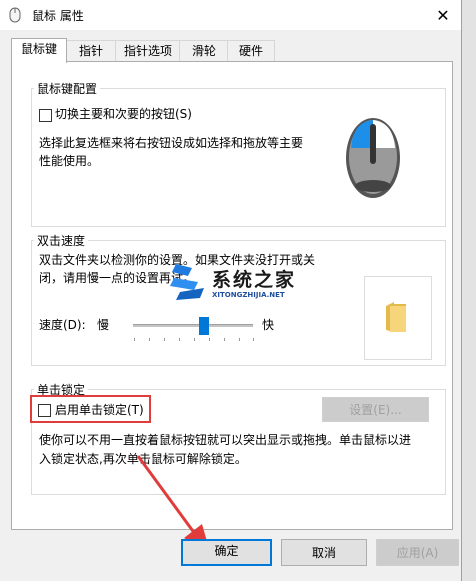  I want to click on tab-hardware: 硬件, so click(251, 50).